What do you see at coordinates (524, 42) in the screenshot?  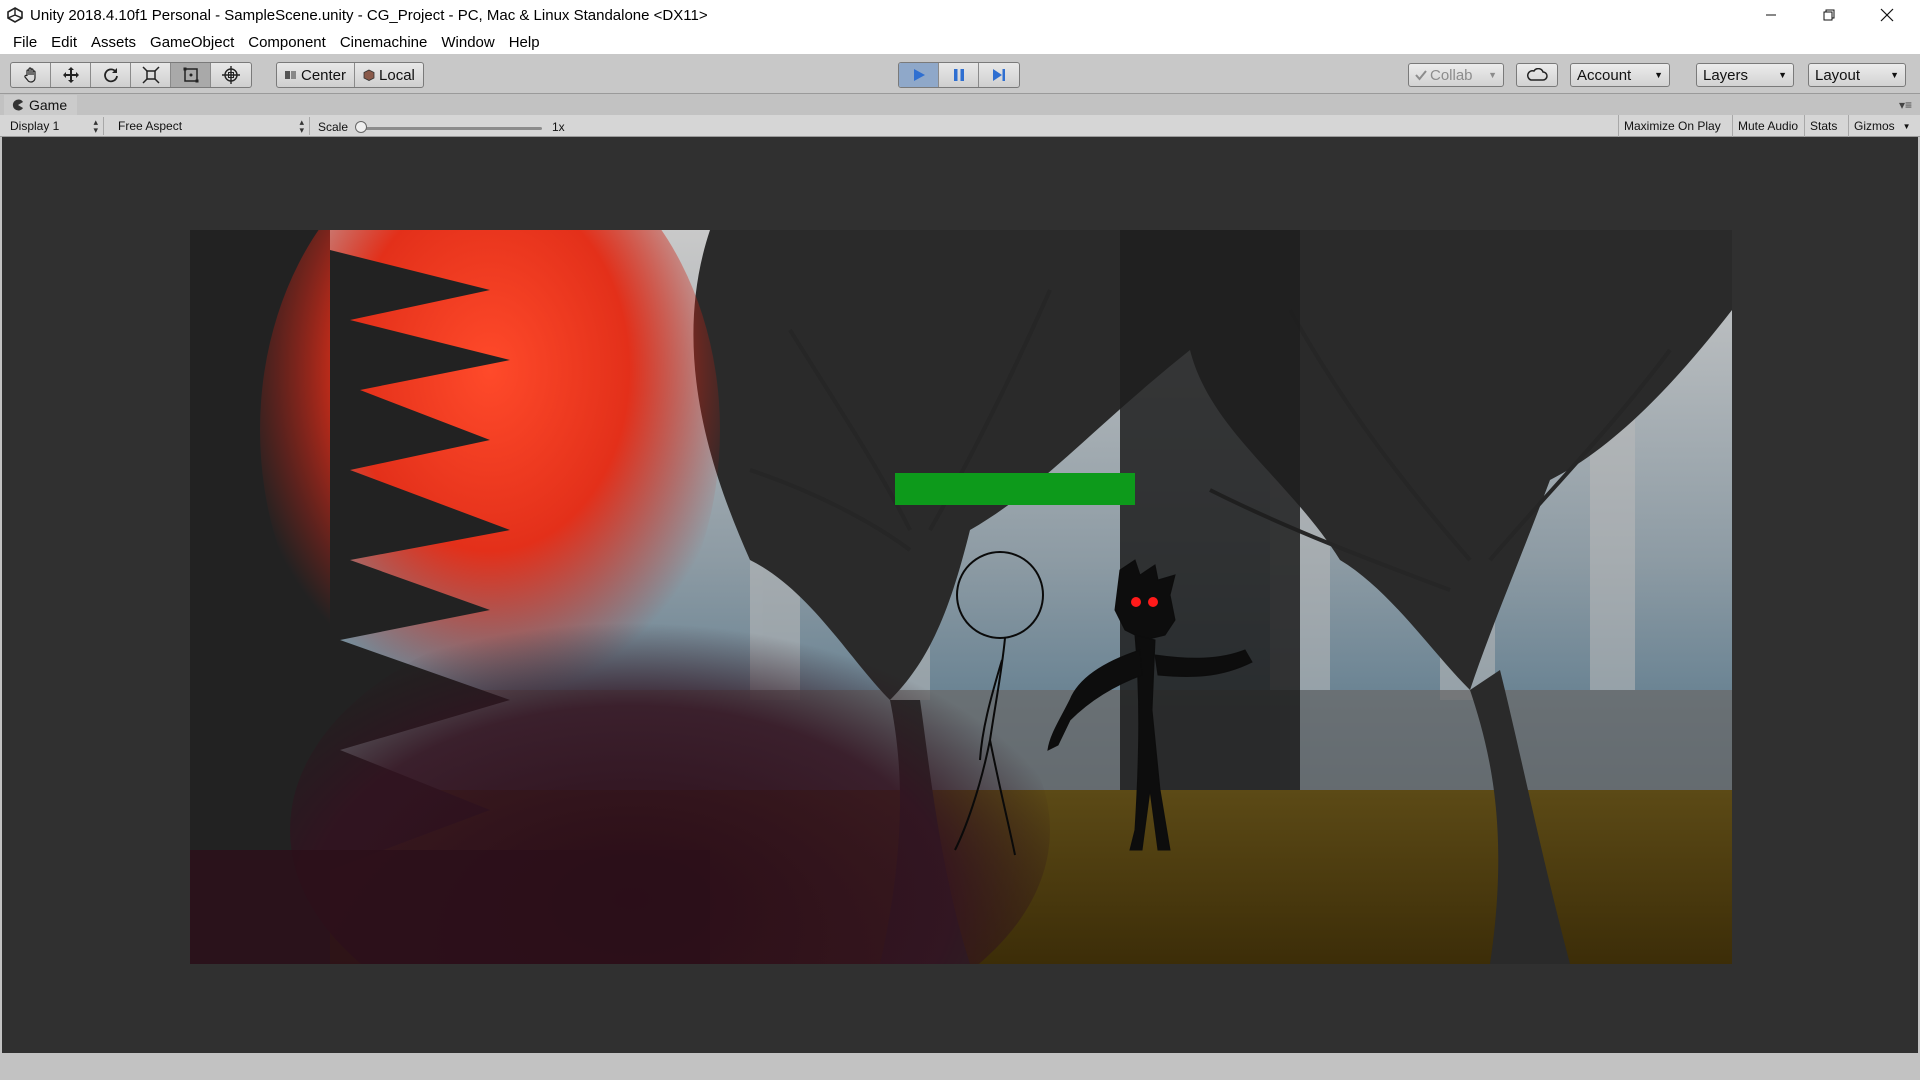 I see `menu-help: Help` at bounding box center [524, 42].